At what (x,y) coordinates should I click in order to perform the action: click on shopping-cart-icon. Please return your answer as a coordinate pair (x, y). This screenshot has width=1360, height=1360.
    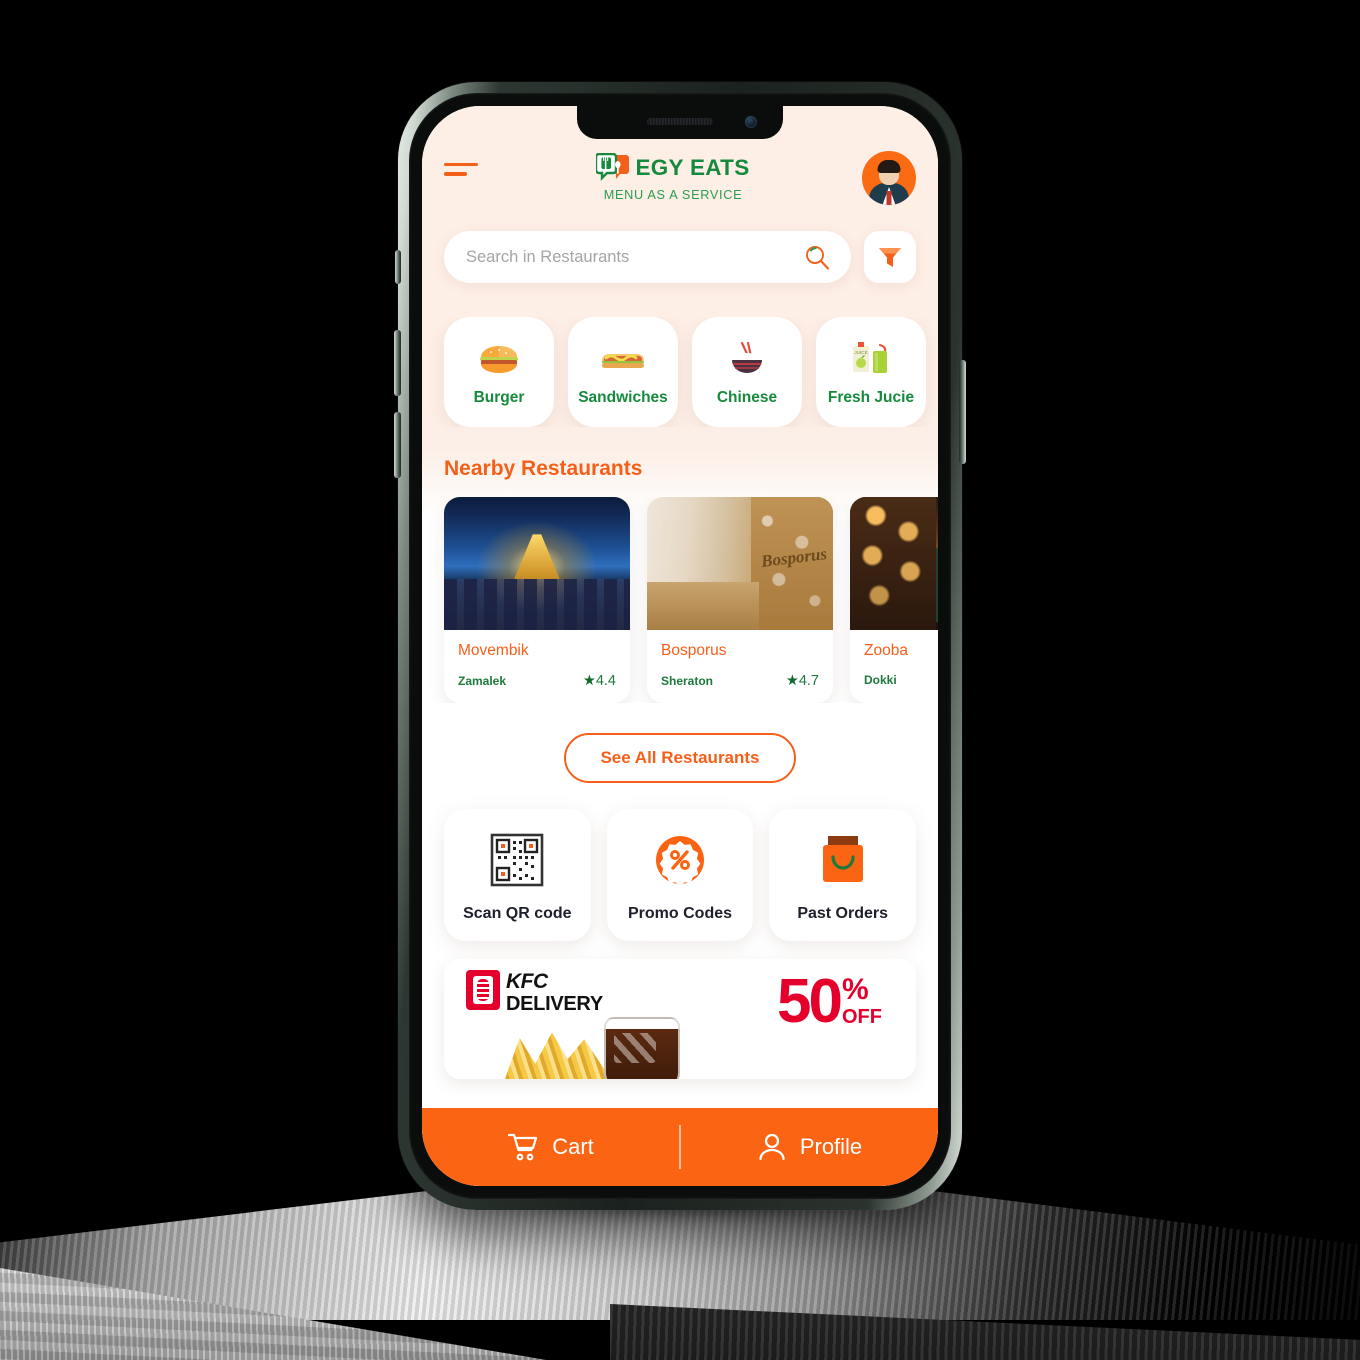
    Looking at the image, I should click on (523, 1147).